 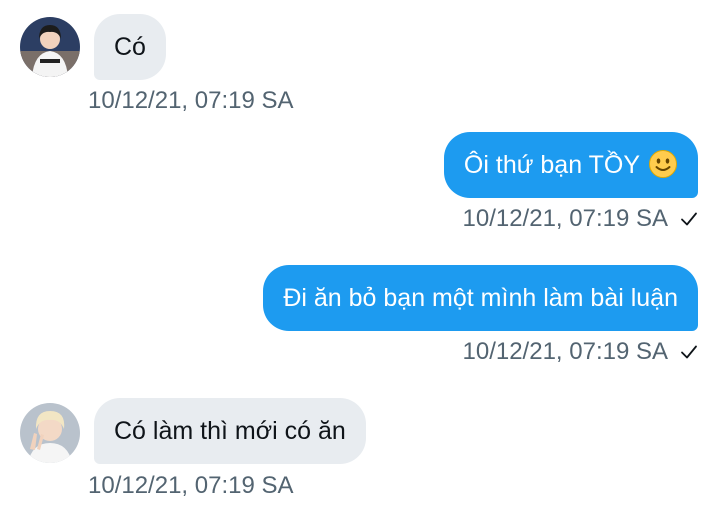 I want to click on message-bubble: Có làm thì mới có ăn, so click(x=230, y=431).